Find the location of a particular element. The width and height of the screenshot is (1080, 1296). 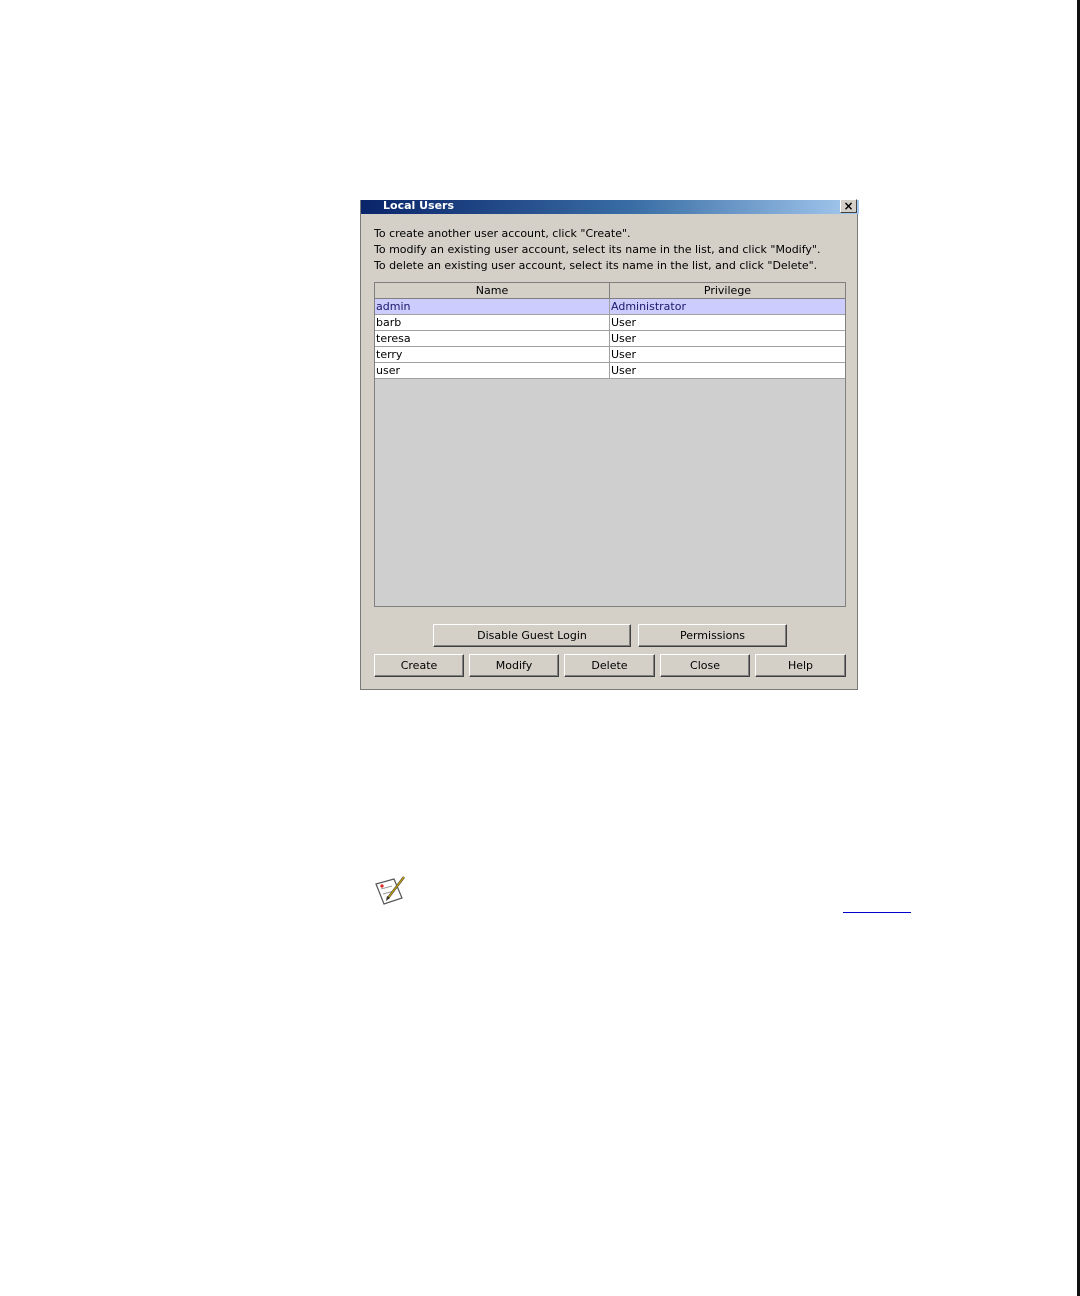

title-bar: Local Users × is located at coordinates (610, 206).